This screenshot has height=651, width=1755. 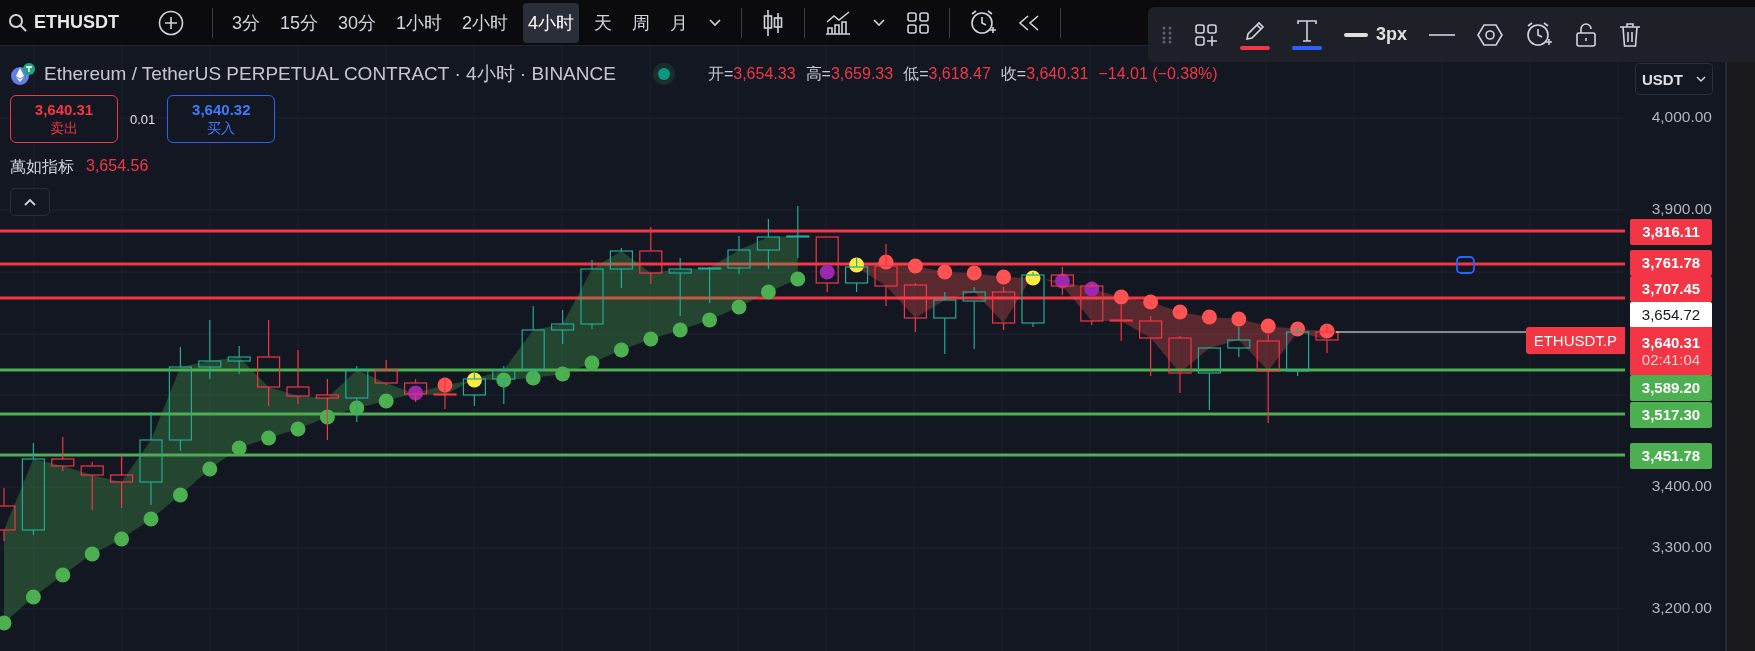 I want to click on price-level-tag: 3,589.20, so click(x=1671, y=388).